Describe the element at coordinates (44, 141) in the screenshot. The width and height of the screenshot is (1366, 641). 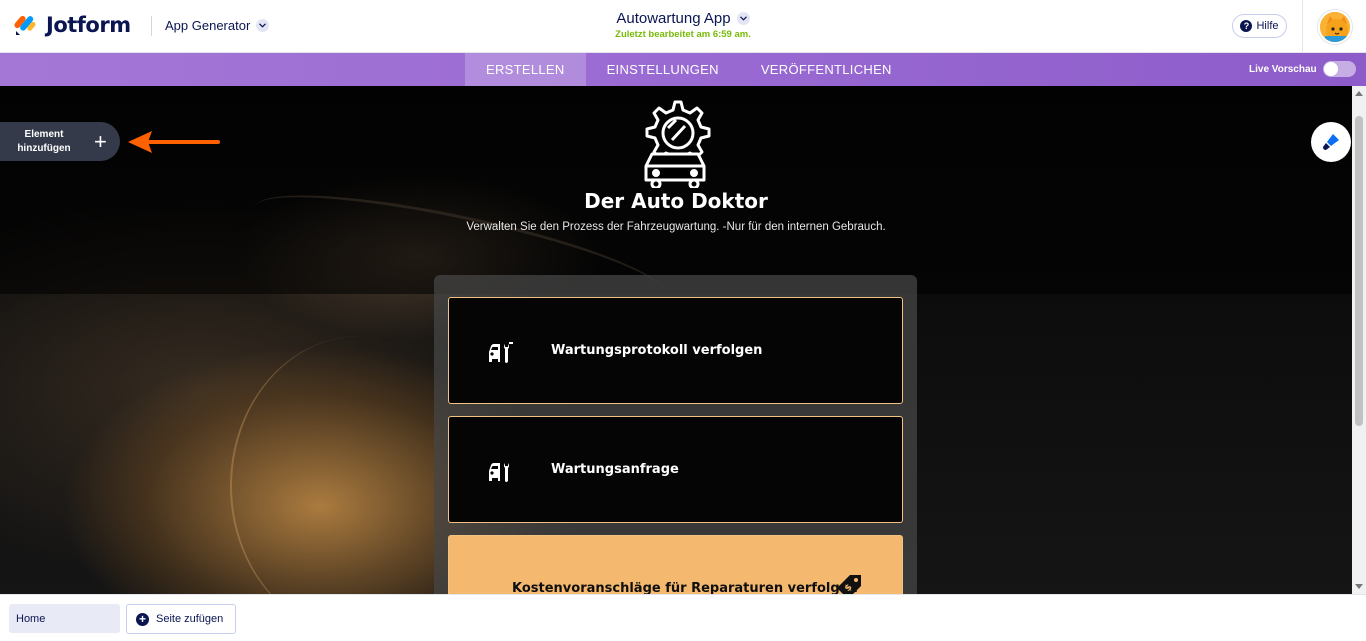
I see `add-element-label: Element hinzufügen` at that location.